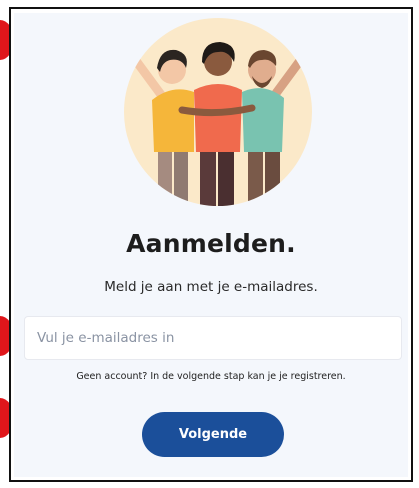 This screenshot has height=488, width=419. I want to click on page-subtitle: Meld je aan met je e-mailadres., so click(211, 287).